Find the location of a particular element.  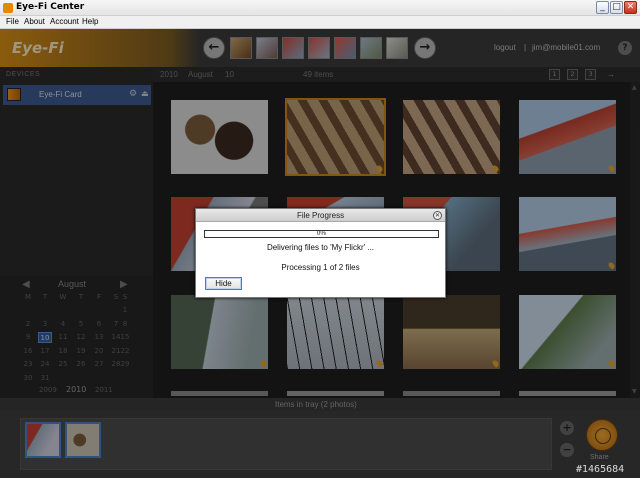

menu-file: File is located at coordinates (12, 21).